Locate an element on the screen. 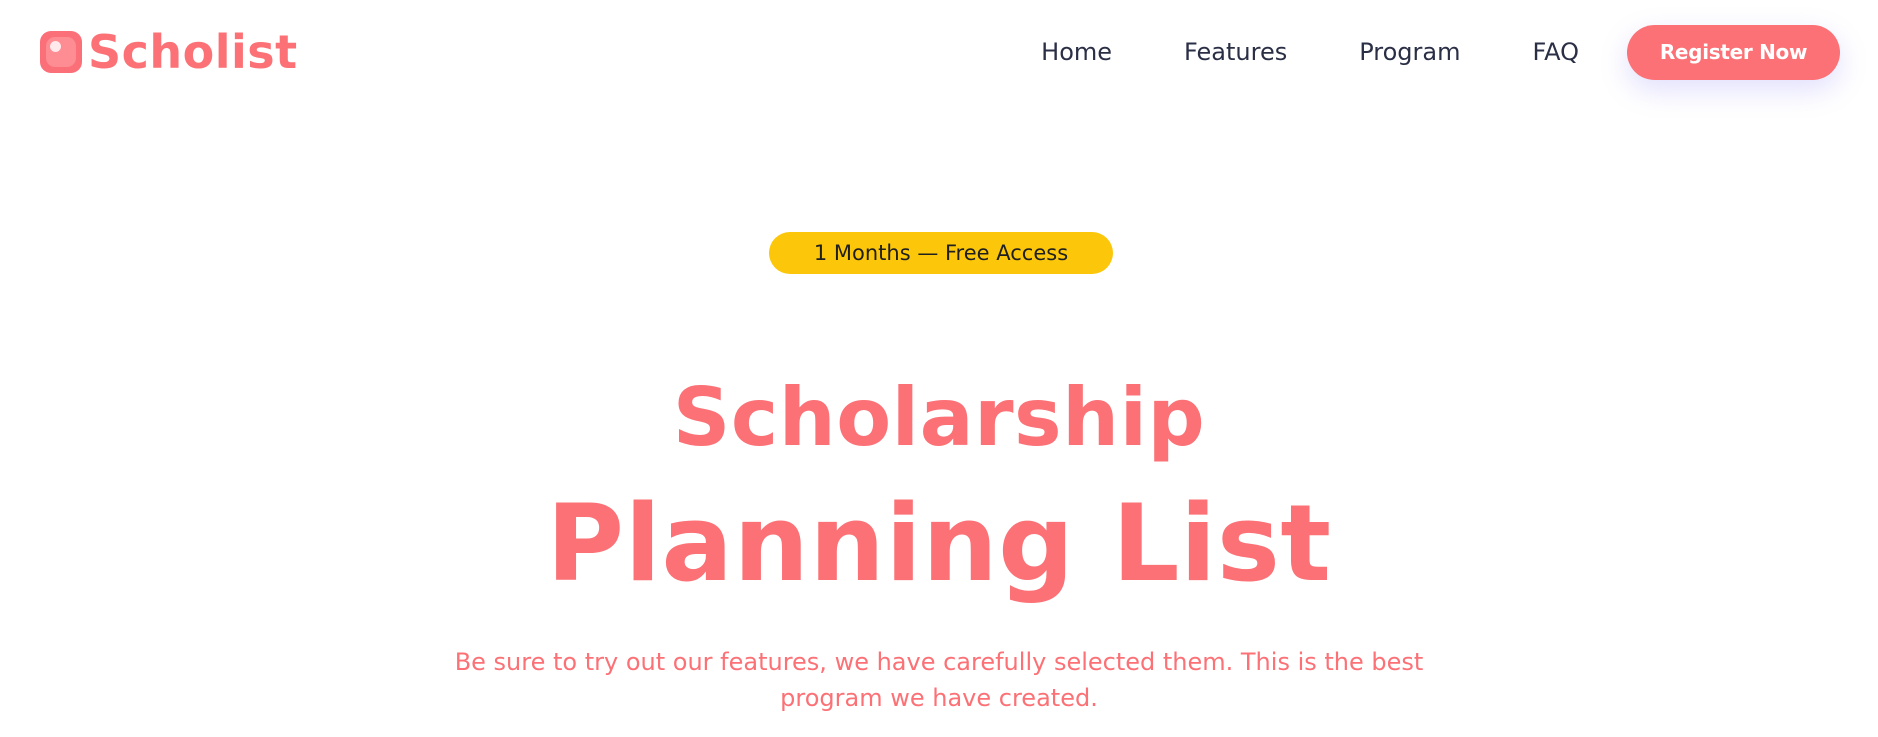  nav-home-link: Home is located at coordinates (1076, 52).